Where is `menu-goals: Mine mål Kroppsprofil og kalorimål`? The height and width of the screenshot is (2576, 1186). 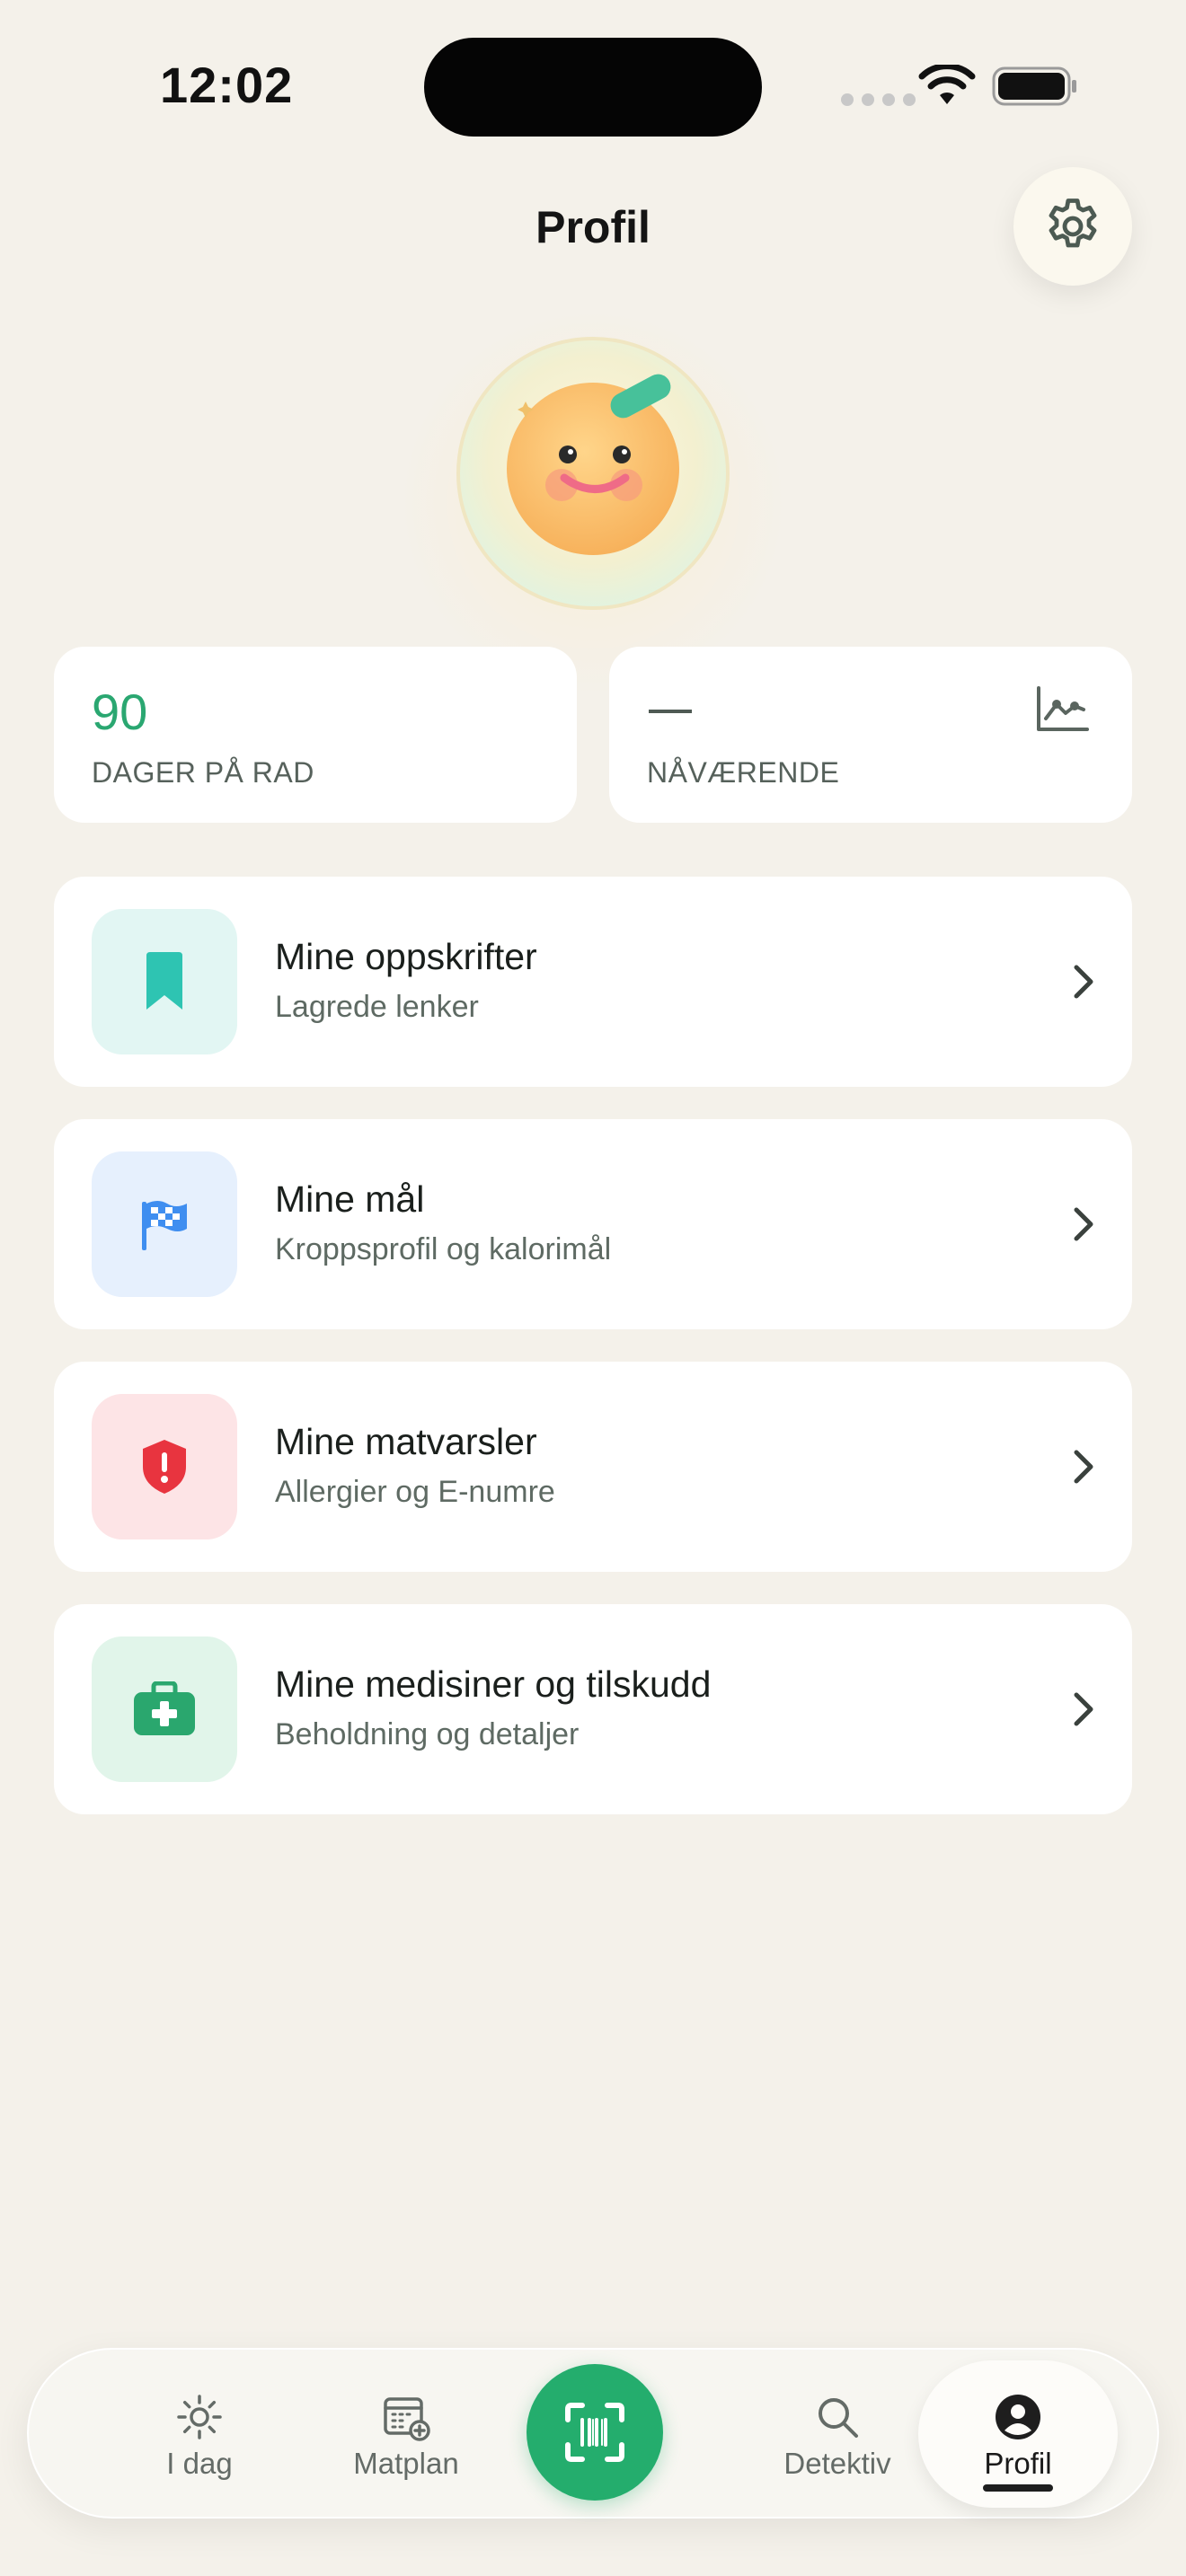 menu-goals: Mine mål Kroppsprofil og kalorimål is located at coordinates (593, 1224).